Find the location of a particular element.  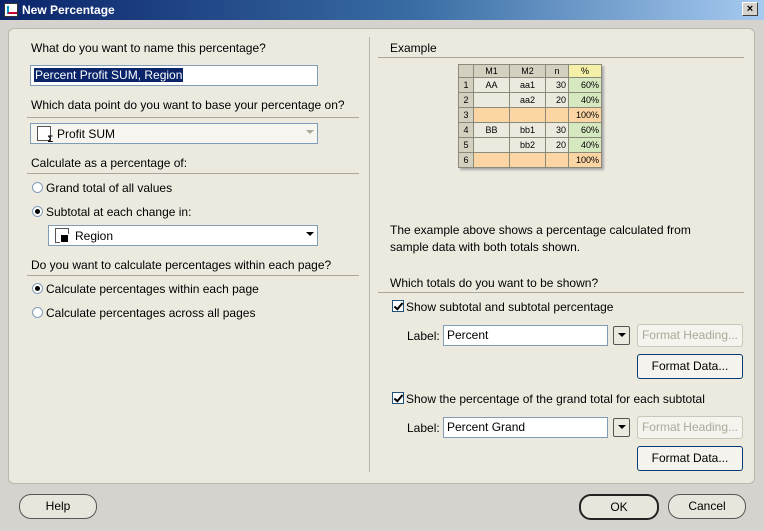

radio-within-page is located at coordinates (37, 288).